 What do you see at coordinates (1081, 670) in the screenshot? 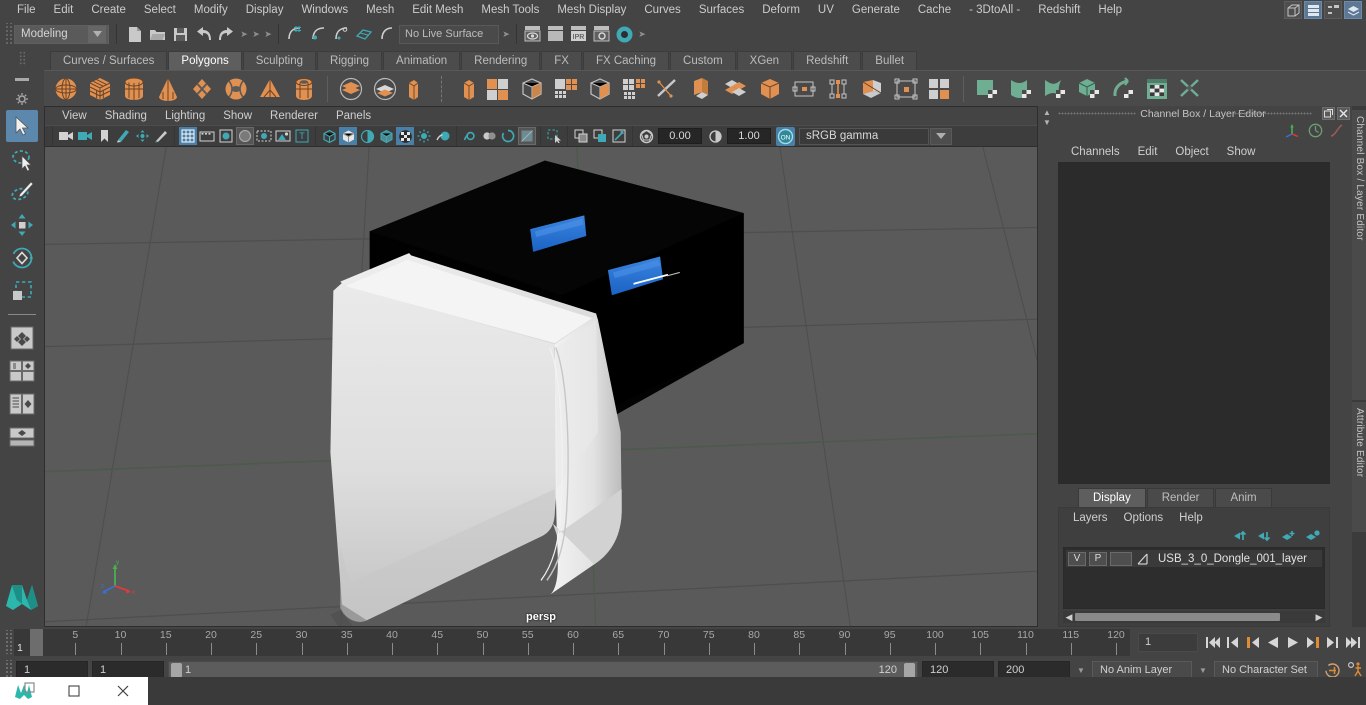
I see `anim-layer-chevron-down-icon: ▼` at bounding box center [1081, 670].